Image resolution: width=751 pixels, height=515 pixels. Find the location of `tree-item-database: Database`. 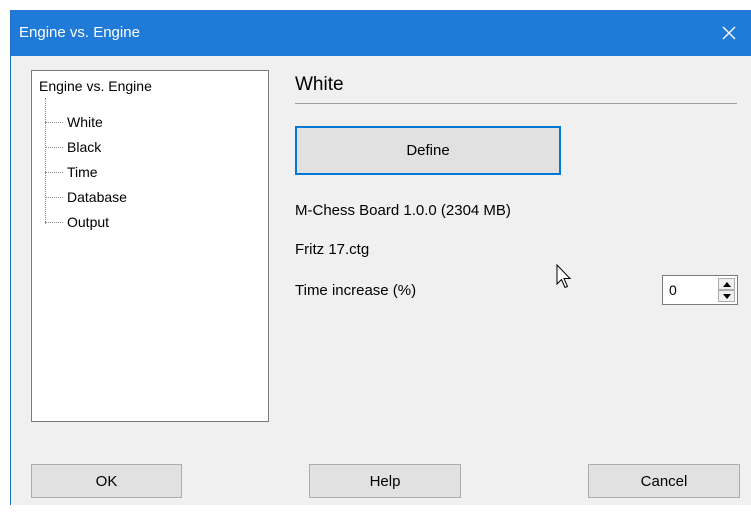

tree-item-database: Database is located at coordinates (87, 197).